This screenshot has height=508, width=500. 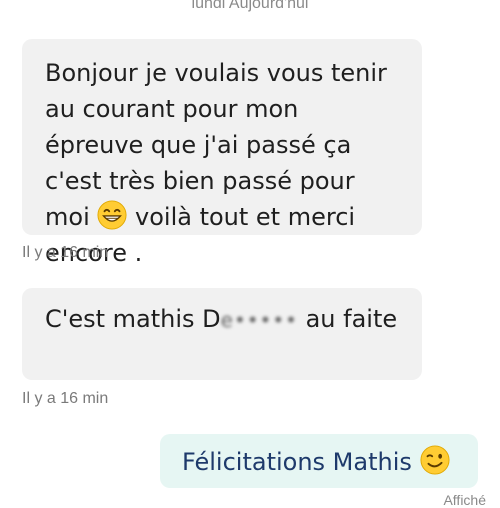 I want to click on incoming-message-bubble: C'est mathis De••••• au faite, so click(x=222, y=334).